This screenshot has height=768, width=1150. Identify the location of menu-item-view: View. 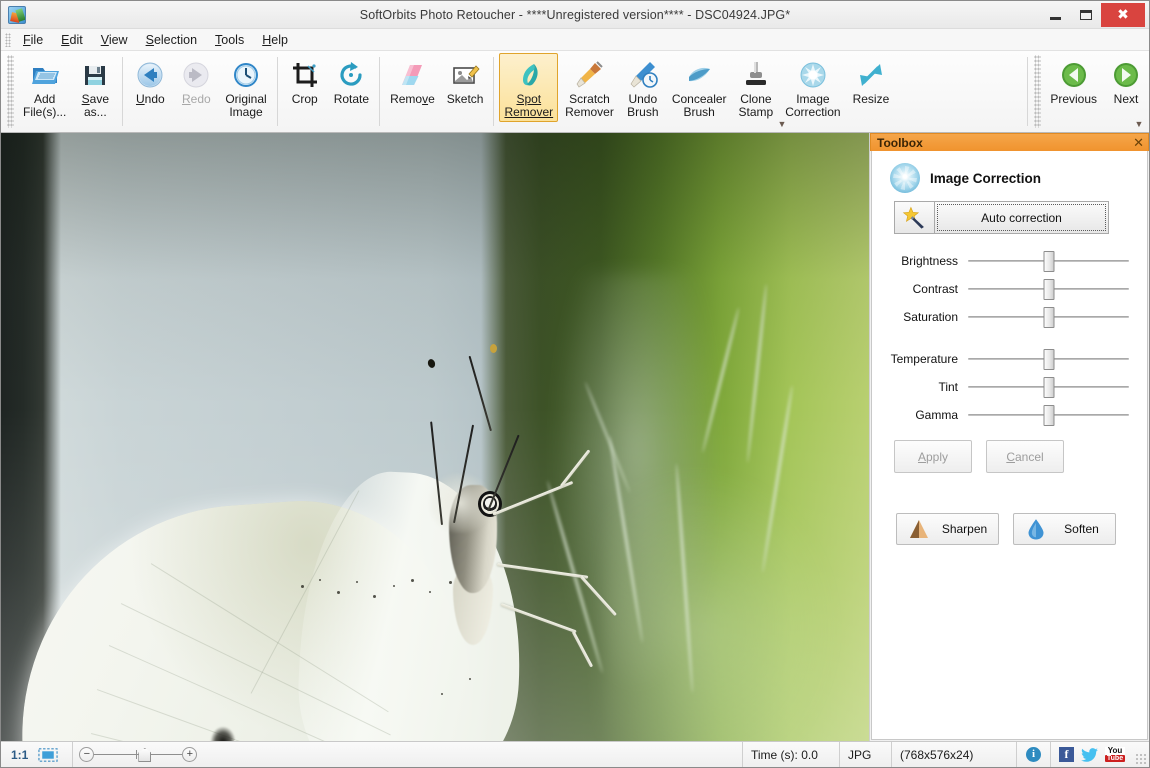
(114, 40).